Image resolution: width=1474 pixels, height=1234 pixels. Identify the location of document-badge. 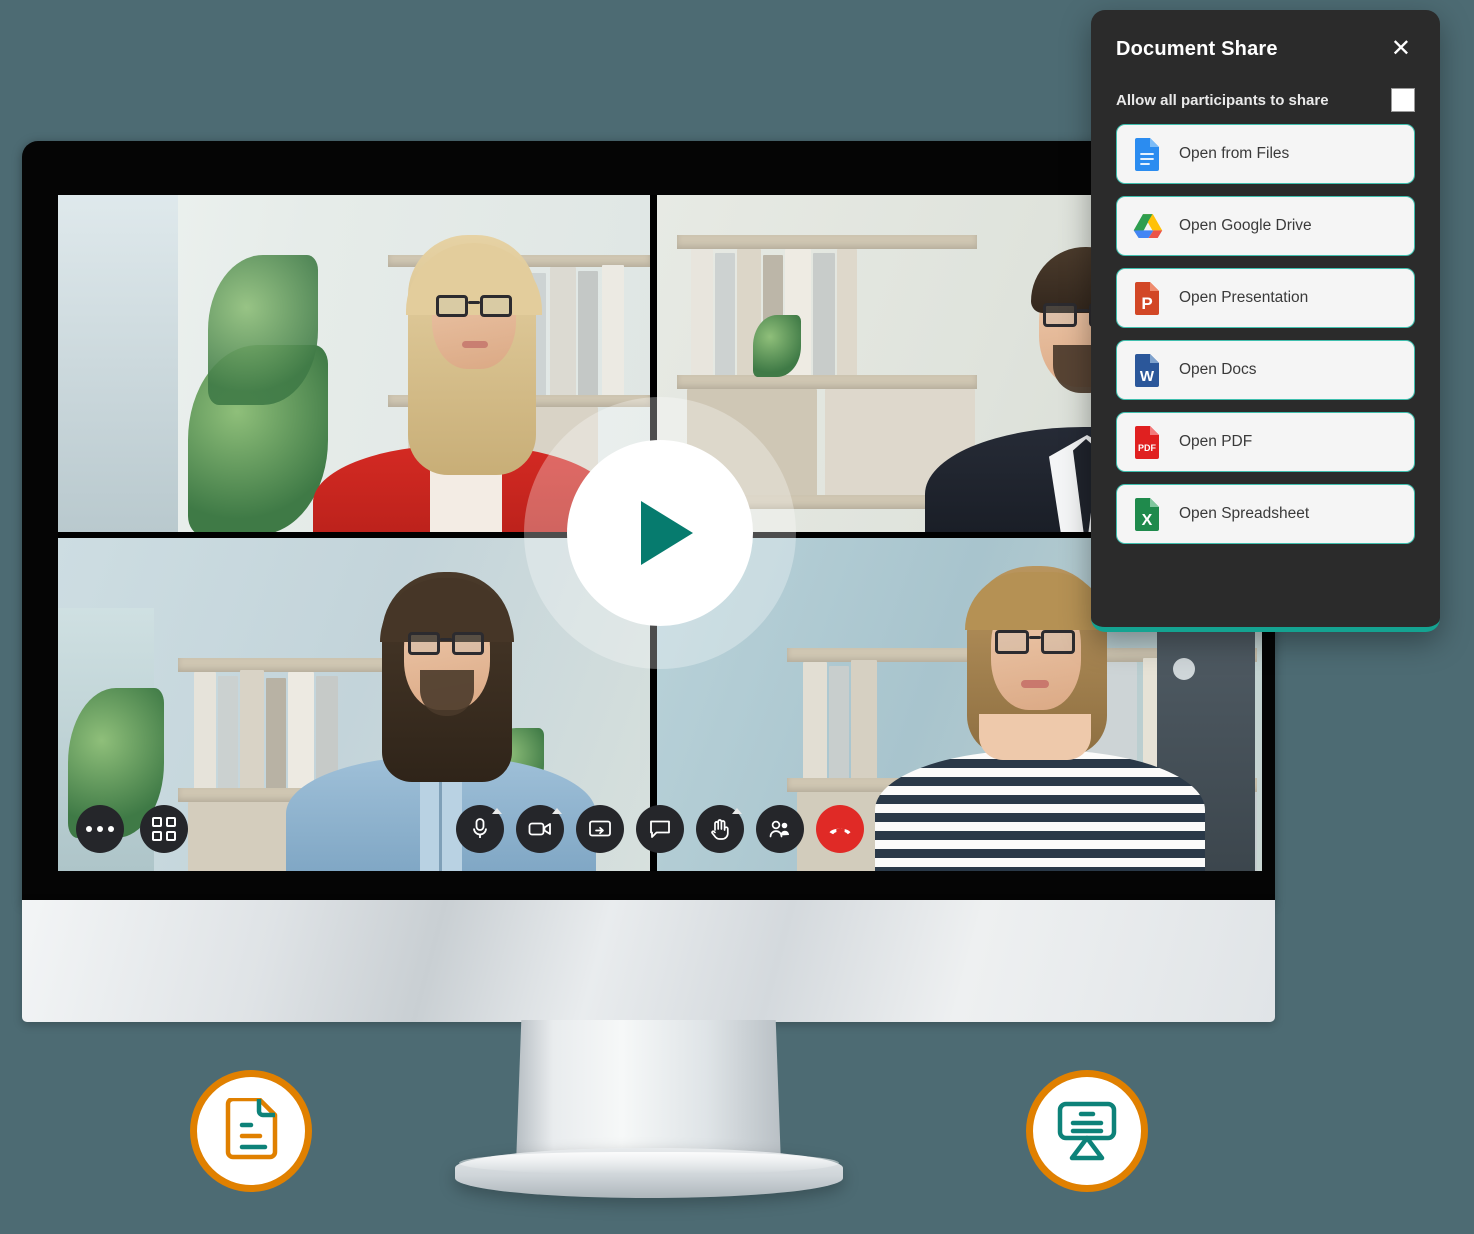
(251, 1131).